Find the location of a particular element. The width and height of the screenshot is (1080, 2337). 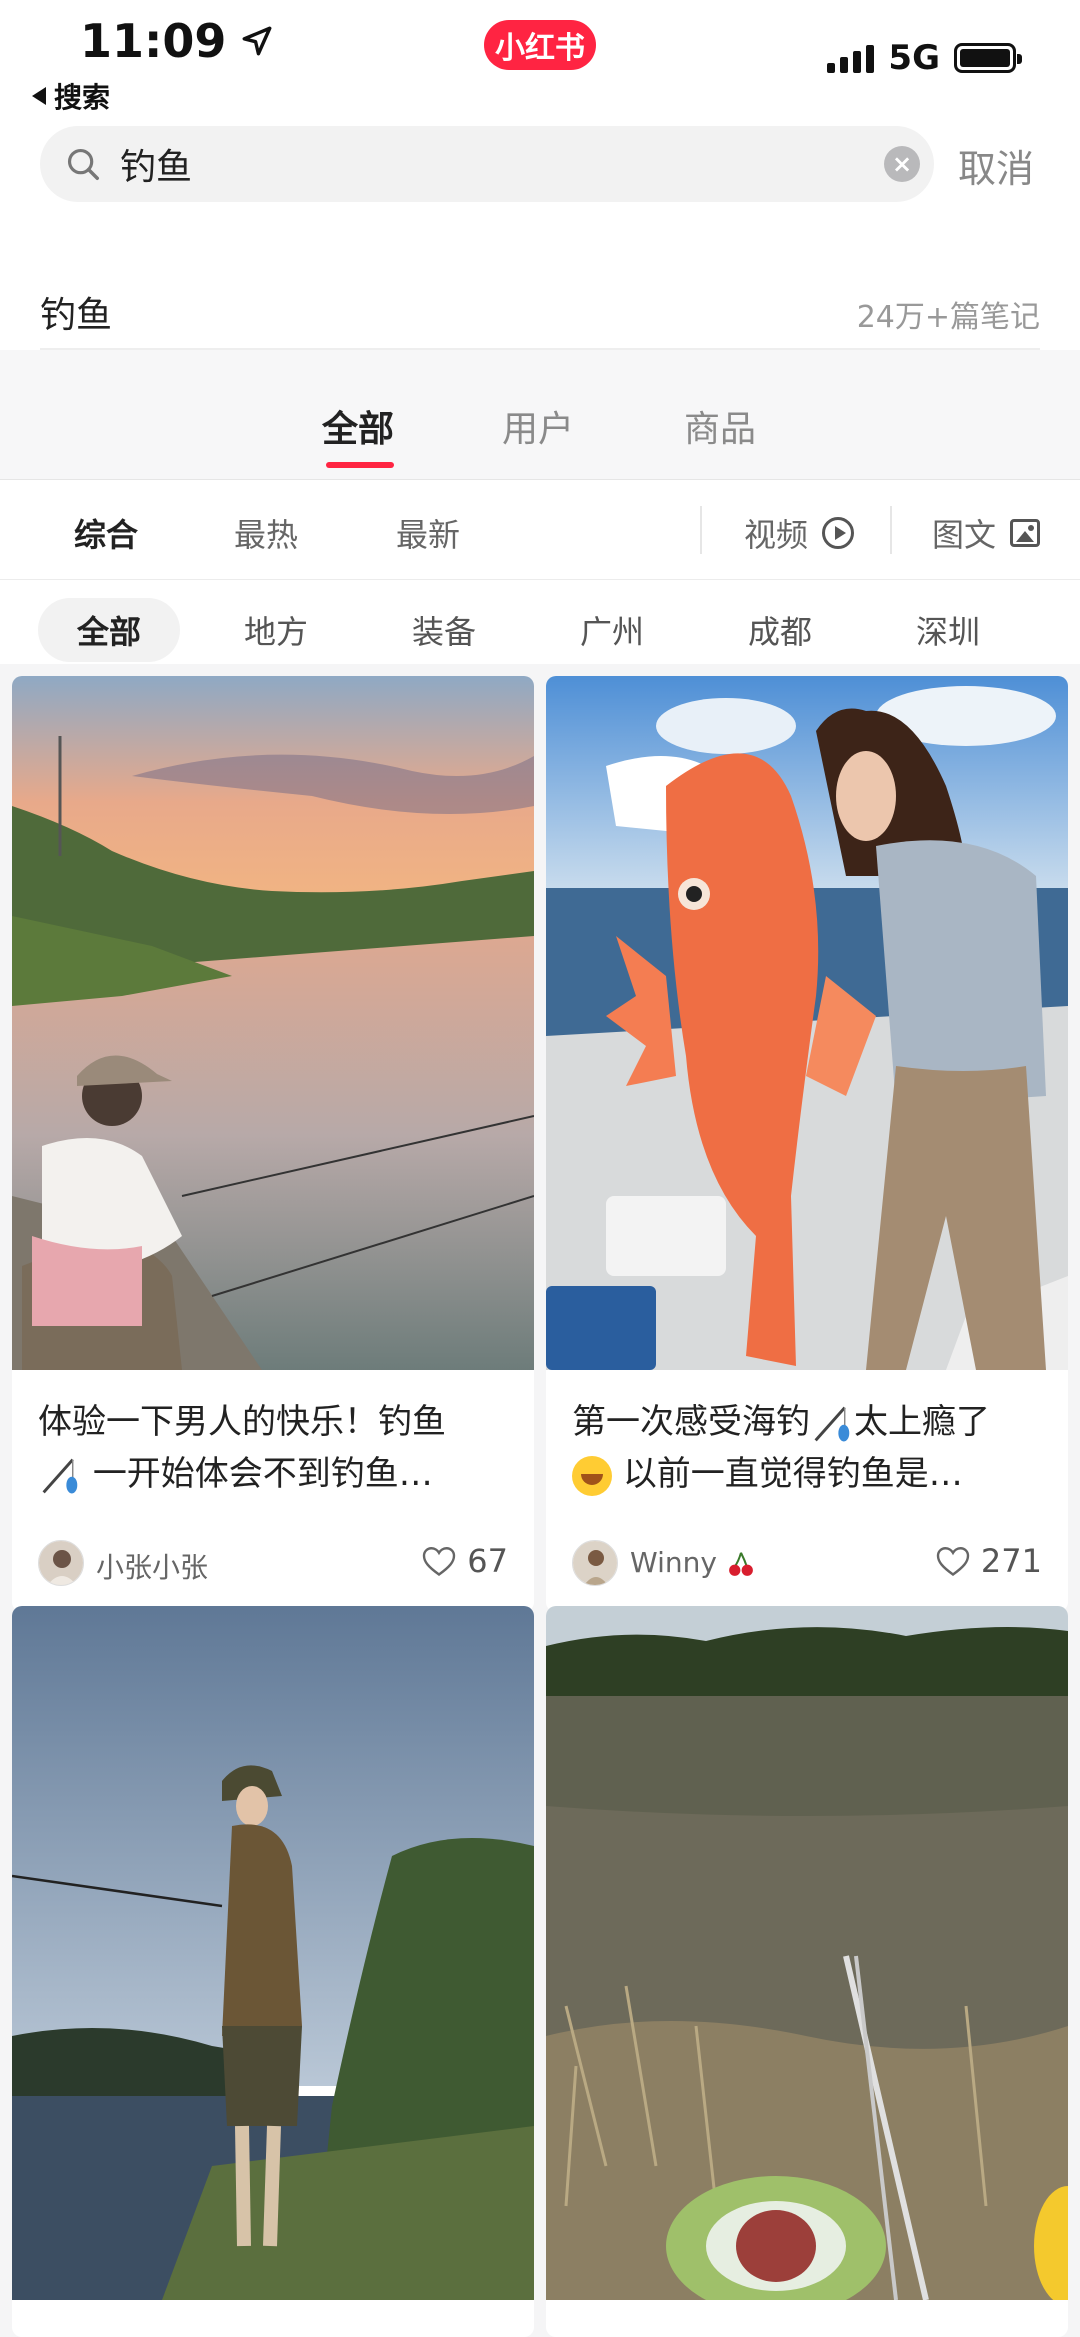

filter-image-text: 图文 is located at coordinates (986, 533).